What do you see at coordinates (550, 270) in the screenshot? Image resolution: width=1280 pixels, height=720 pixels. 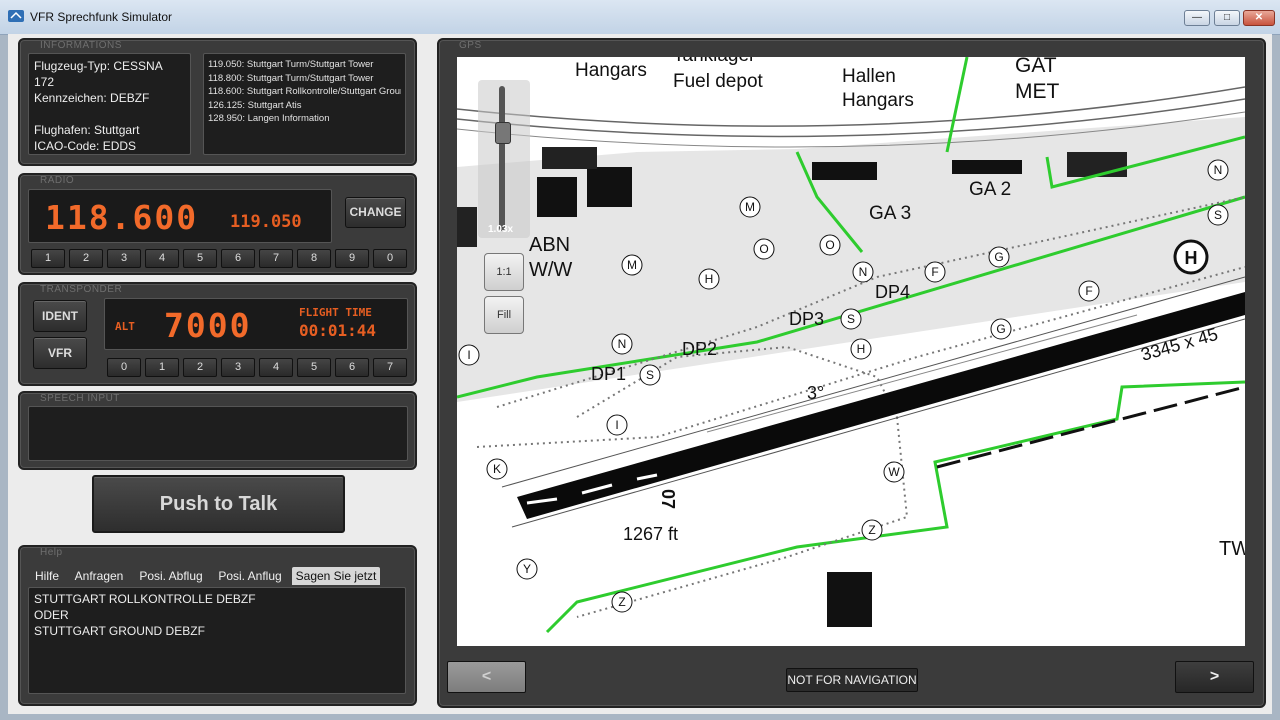 I see `map-label-ww: W/W` at bounding box center [550, 270].